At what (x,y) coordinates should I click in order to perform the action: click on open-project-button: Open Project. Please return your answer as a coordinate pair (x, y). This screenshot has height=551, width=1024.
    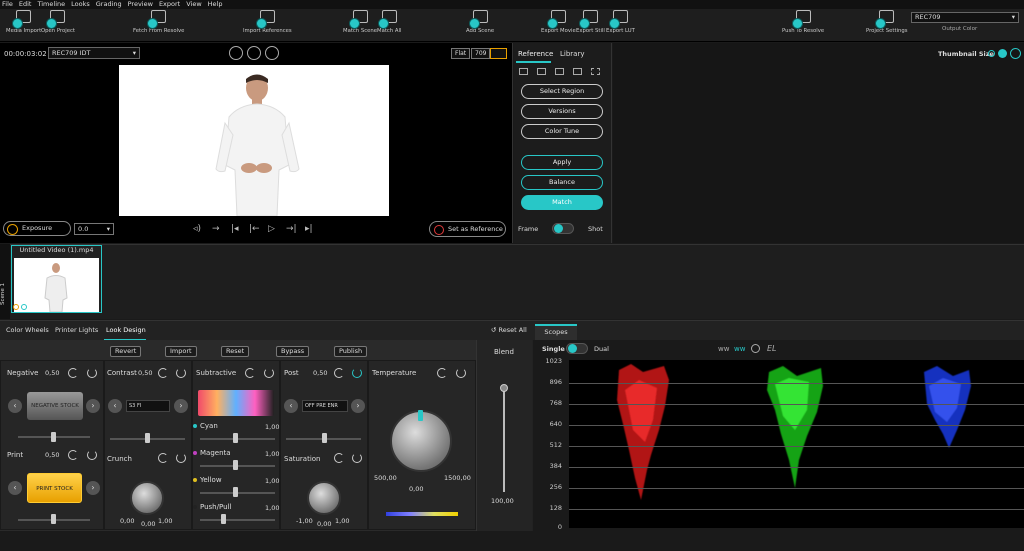
    Looking at the image, I should click on (58, 22).